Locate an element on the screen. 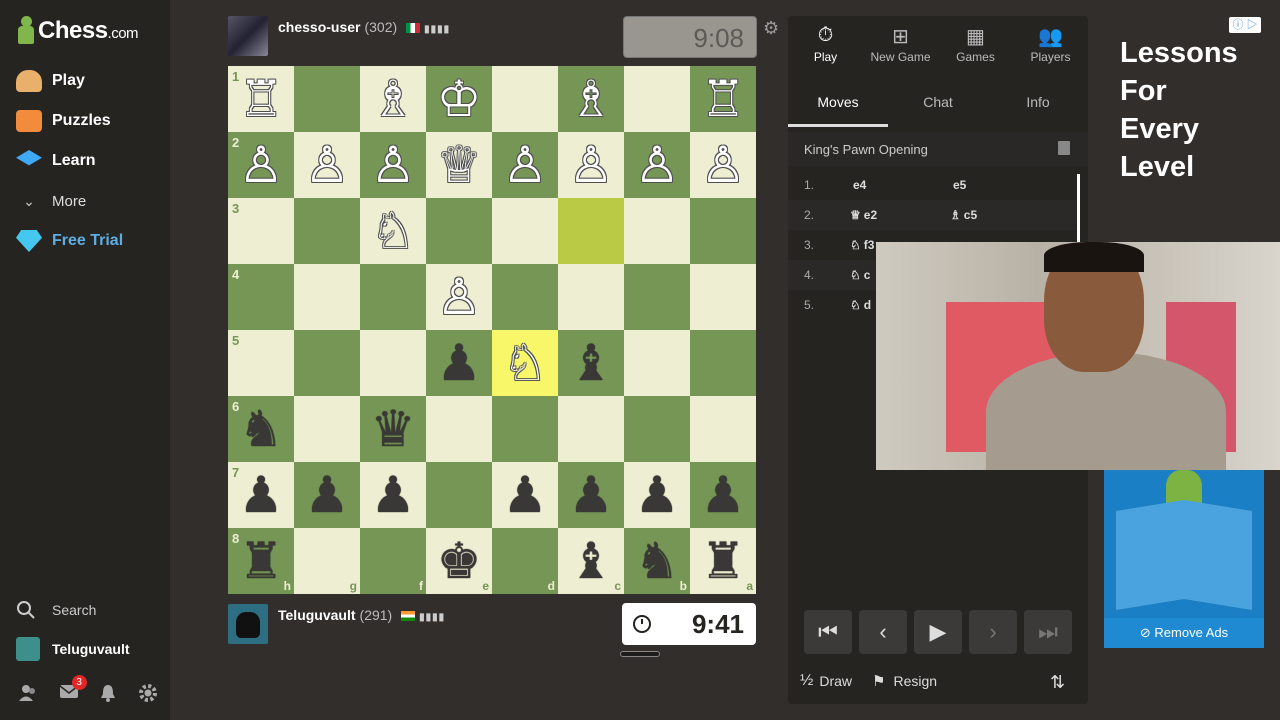 This screenshot has width=1280, height=720. draw-button: ½ Draw is located at coordinates (826, 681).